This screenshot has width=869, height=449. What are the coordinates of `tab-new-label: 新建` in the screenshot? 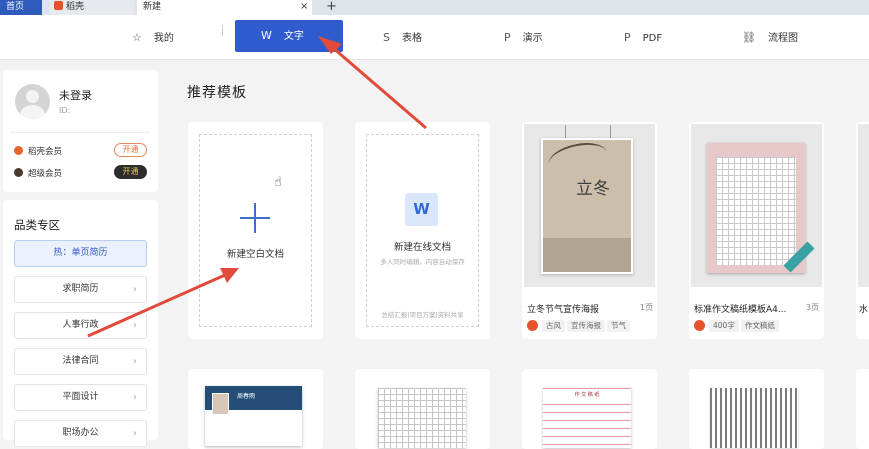 It's located at (152, 7).